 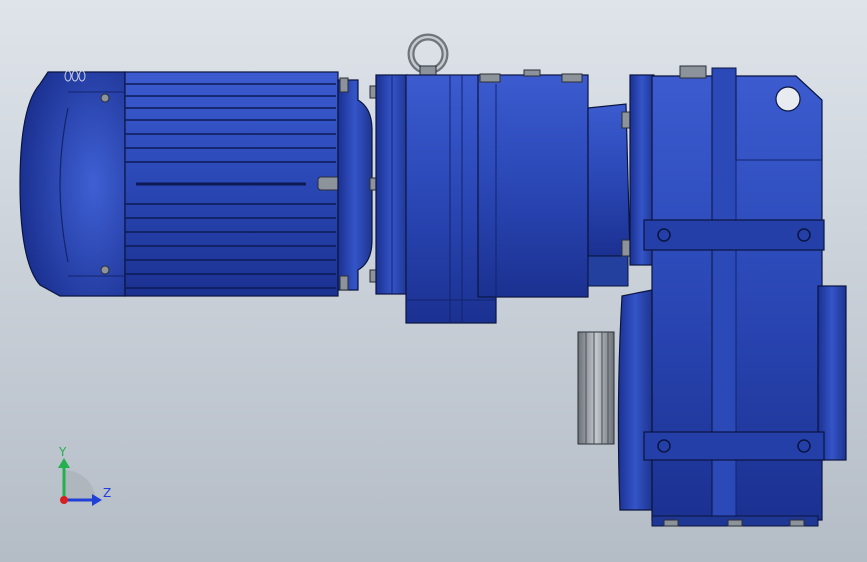 I want to click on intermediate-coupling, so click(x=609, y=195).